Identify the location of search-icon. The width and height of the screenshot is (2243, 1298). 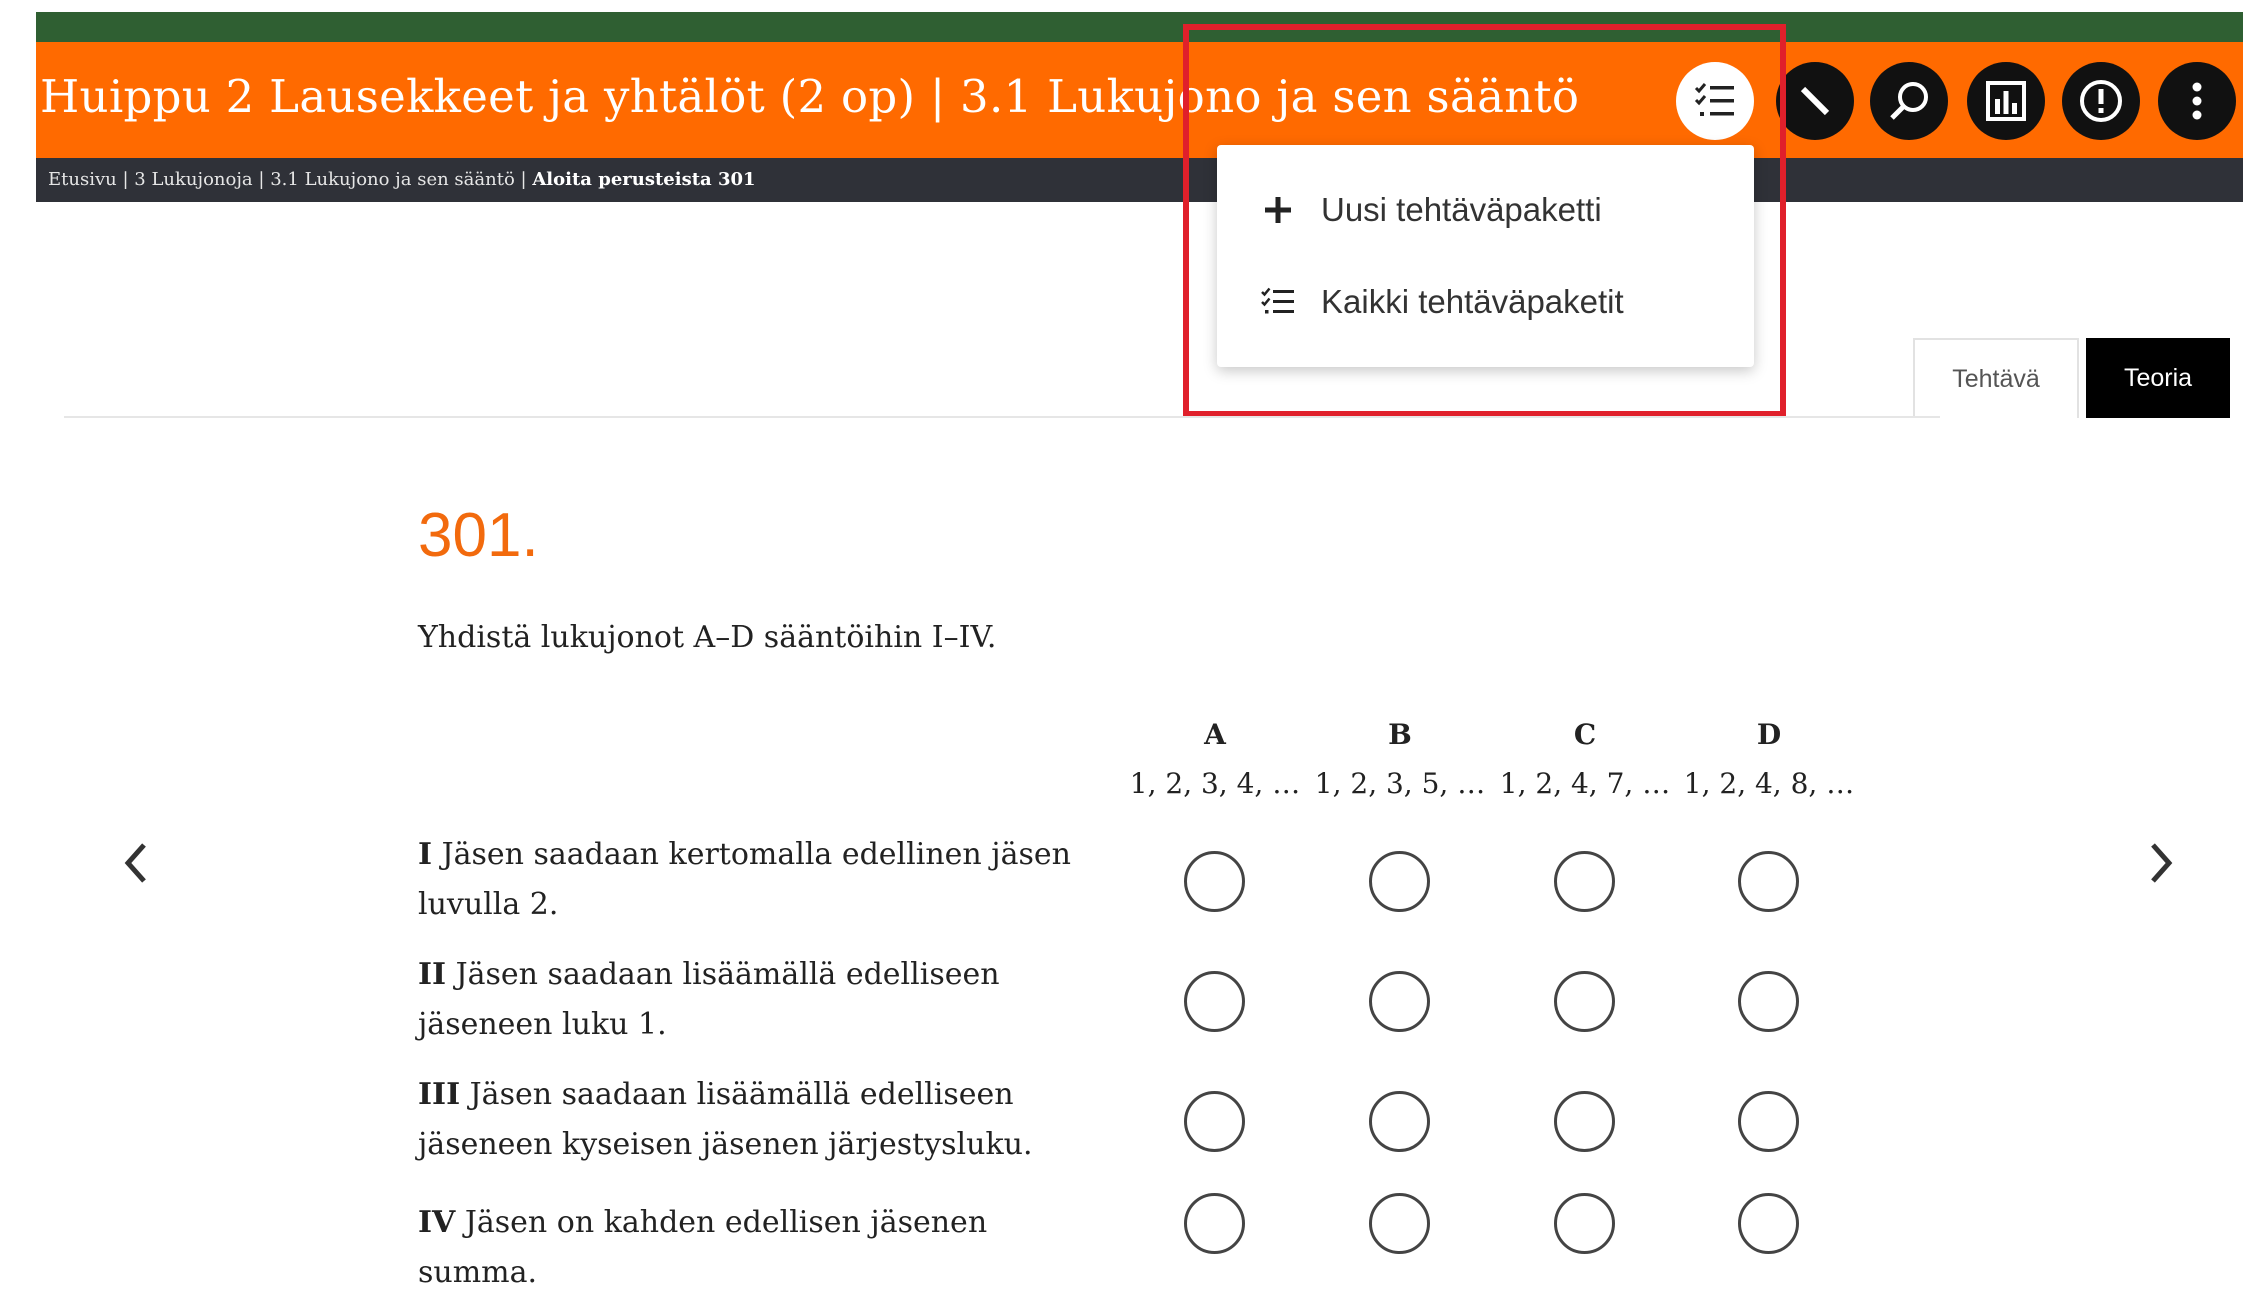
(1909, 101).